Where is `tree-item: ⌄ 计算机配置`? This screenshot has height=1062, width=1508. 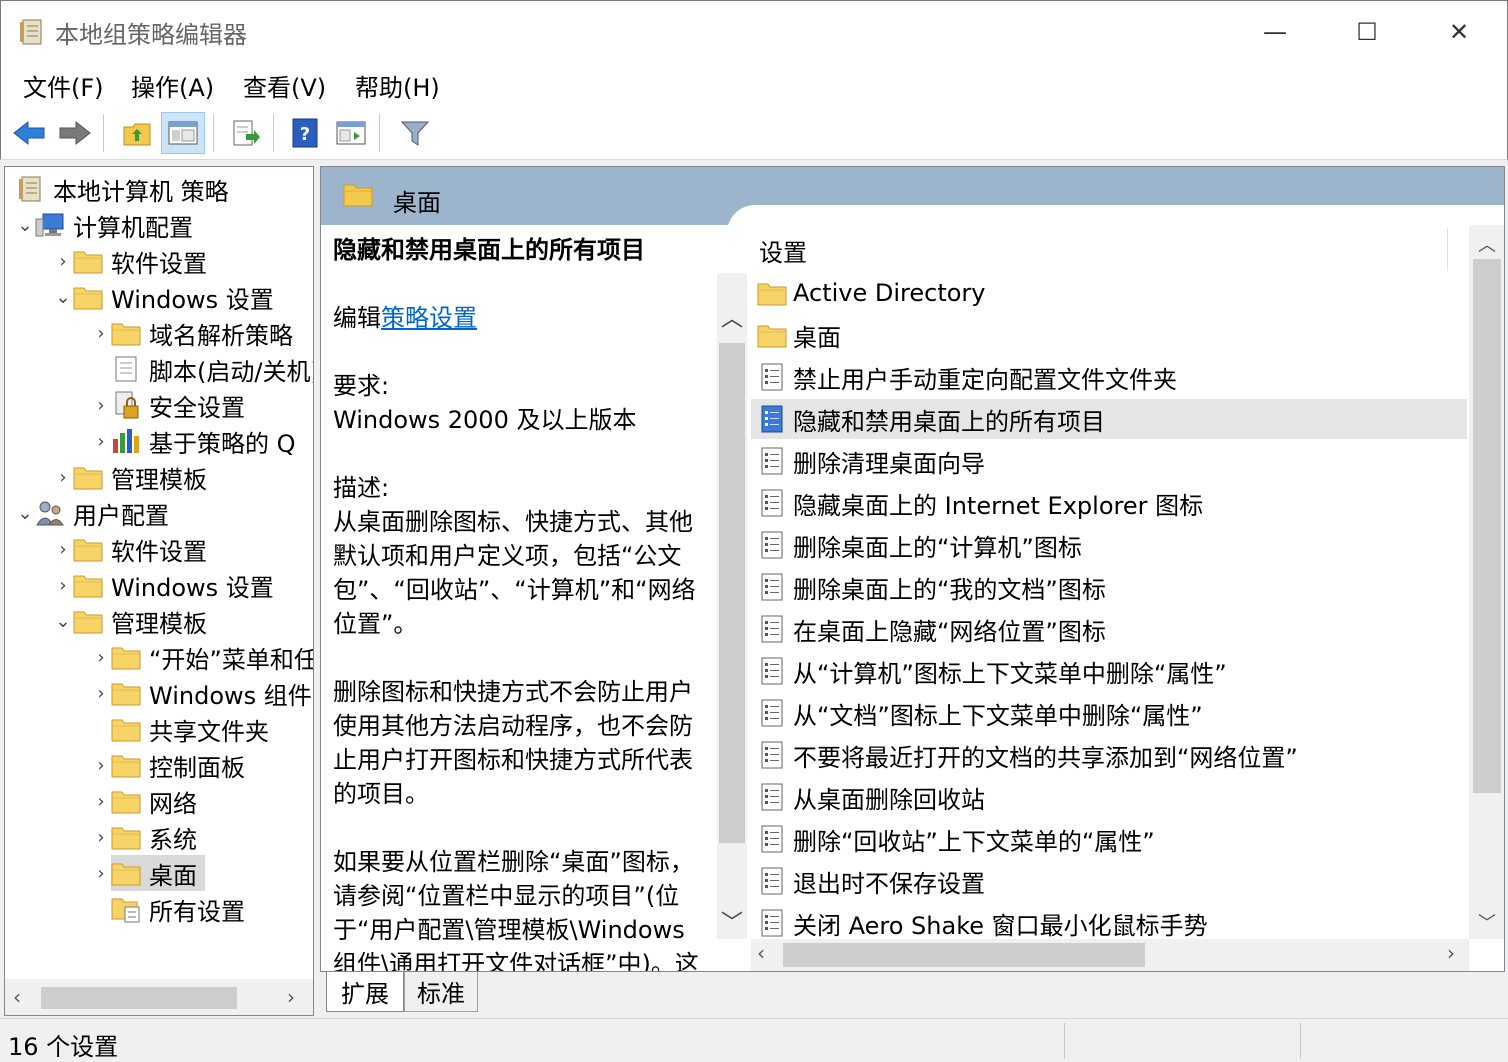 tree-item: ⌄ 计算机配置 is located at coordinates (104, 225).